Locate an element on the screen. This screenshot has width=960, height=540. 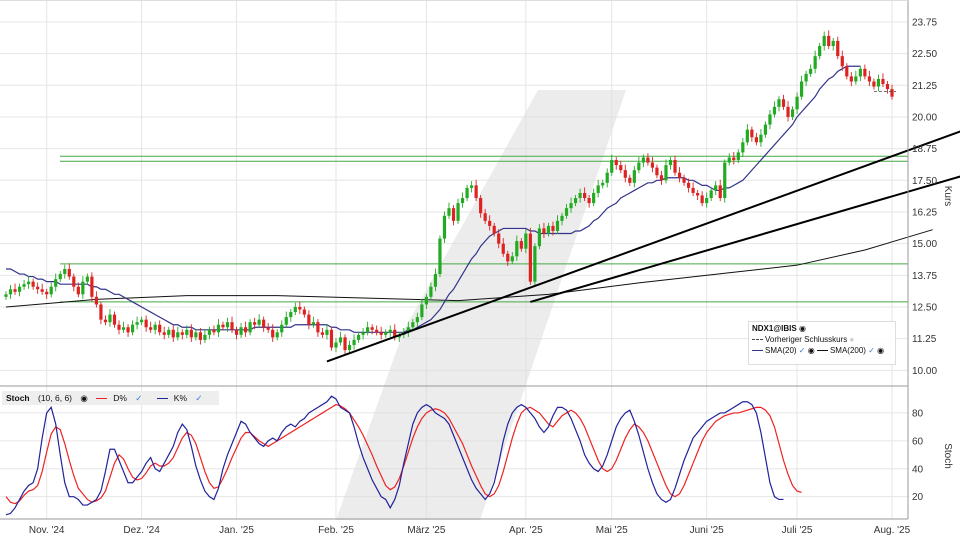
price-tick-label: 22.50 is located at coordinates (924, 54).